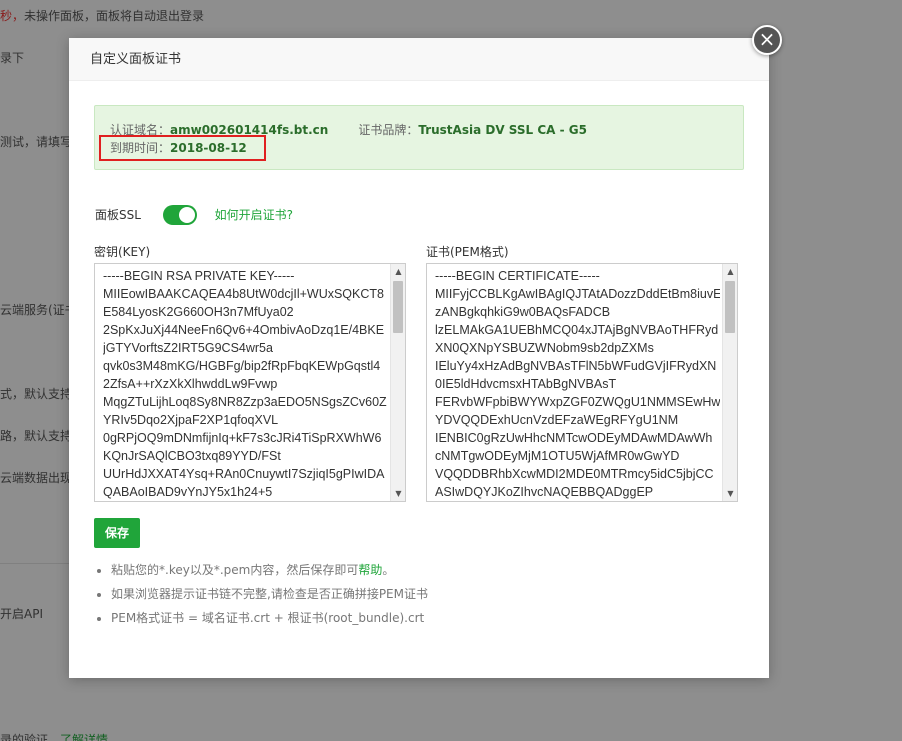  I want to click on how-to-enable-cert-link: 如何开启证书?, so click(254, 215).